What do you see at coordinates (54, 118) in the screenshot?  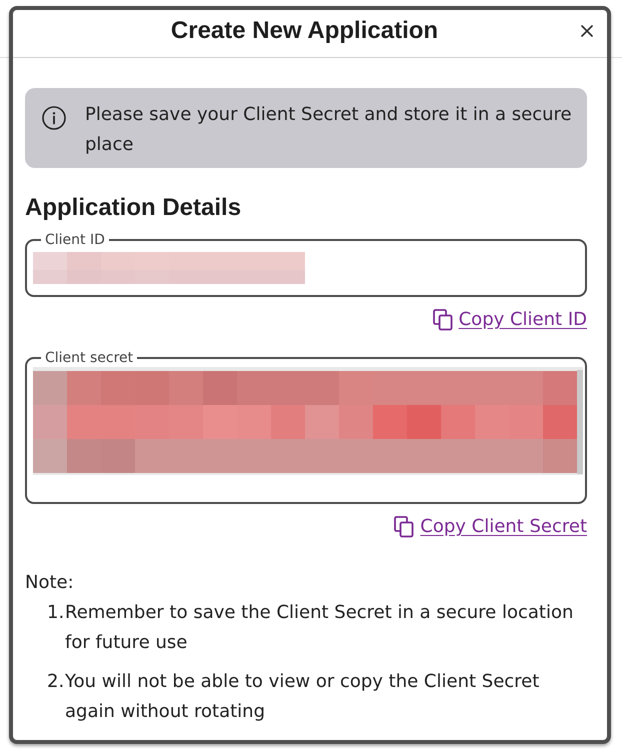 I see `info-icon` at bounding box center [54, 118].